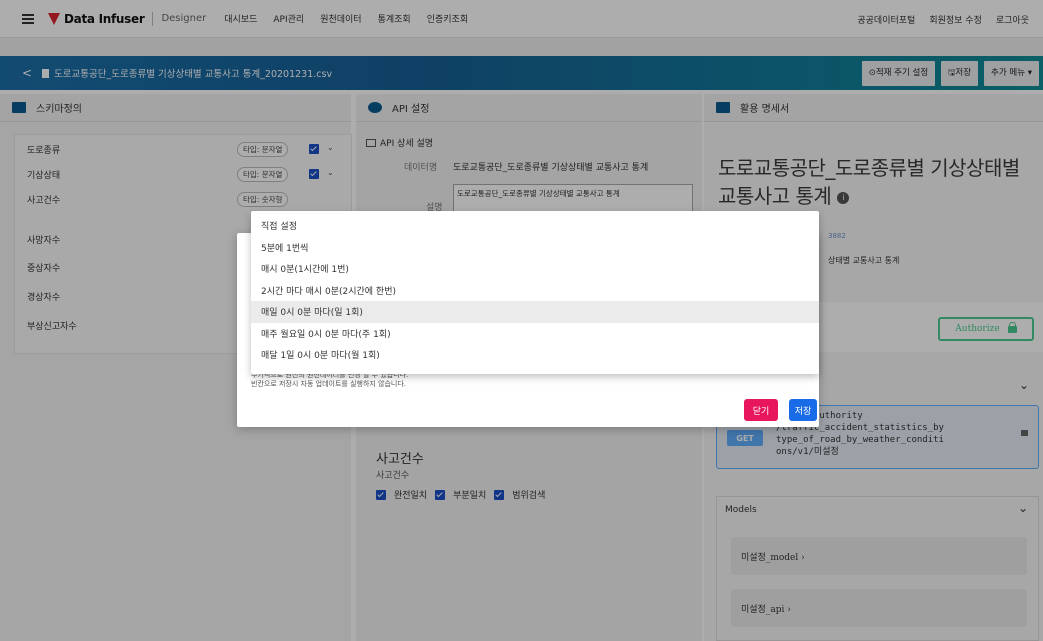 This screenshot has height=641, width=1043. Describe the element at coordinates (329, 384) in the screenshot. I see `modal-note-line: 빈칸으로 저장시 자동 업데이트를 실행하지 않습니다.` at that location.